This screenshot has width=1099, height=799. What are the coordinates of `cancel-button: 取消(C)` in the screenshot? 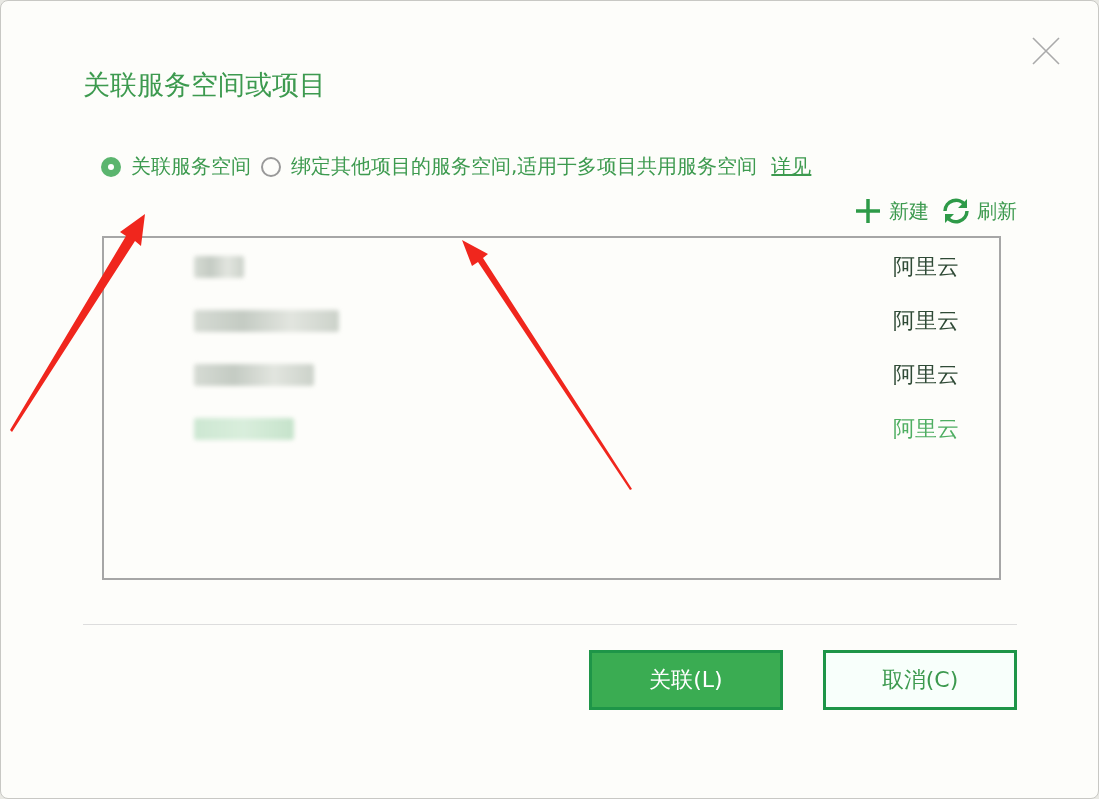 It's located at (920, 680).